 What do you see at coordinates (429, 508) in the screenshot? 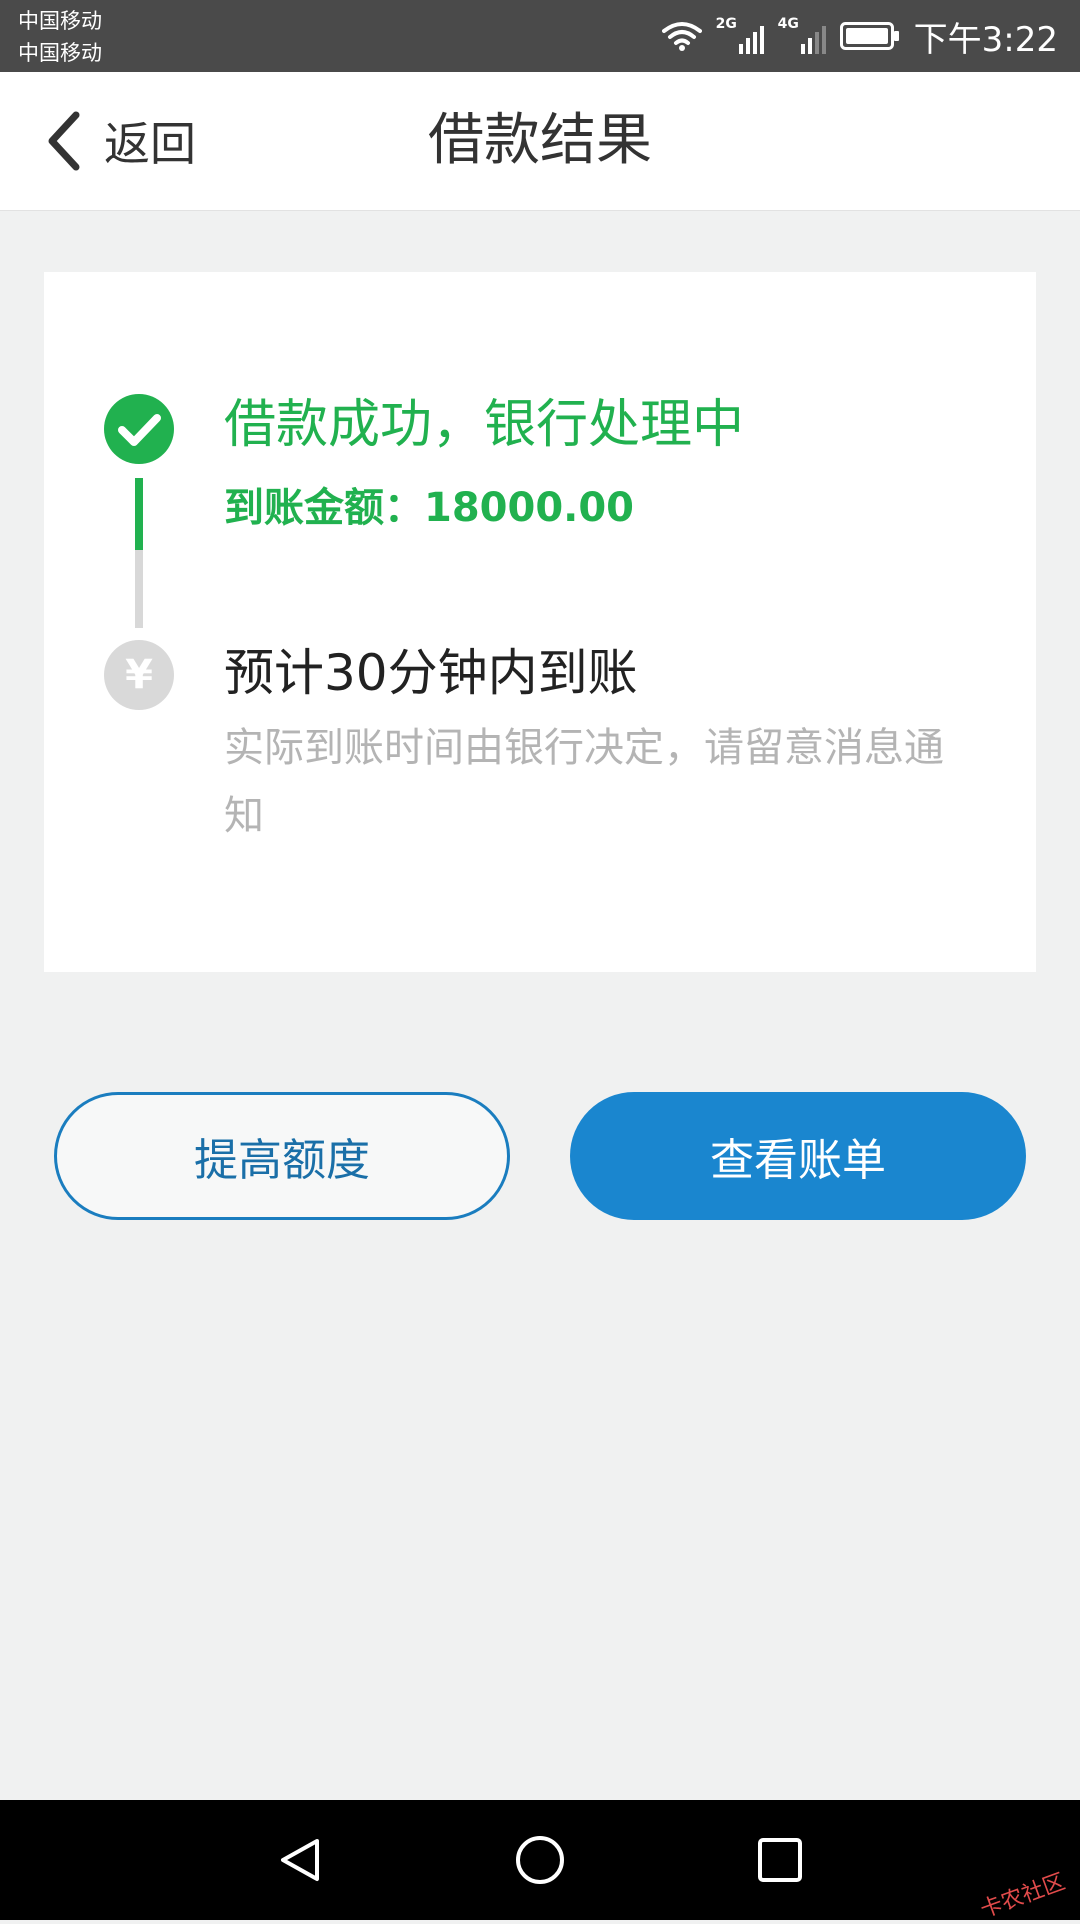
I see `step-success-amount: 到账金额：18000.00` at bounding box center [429, 508].